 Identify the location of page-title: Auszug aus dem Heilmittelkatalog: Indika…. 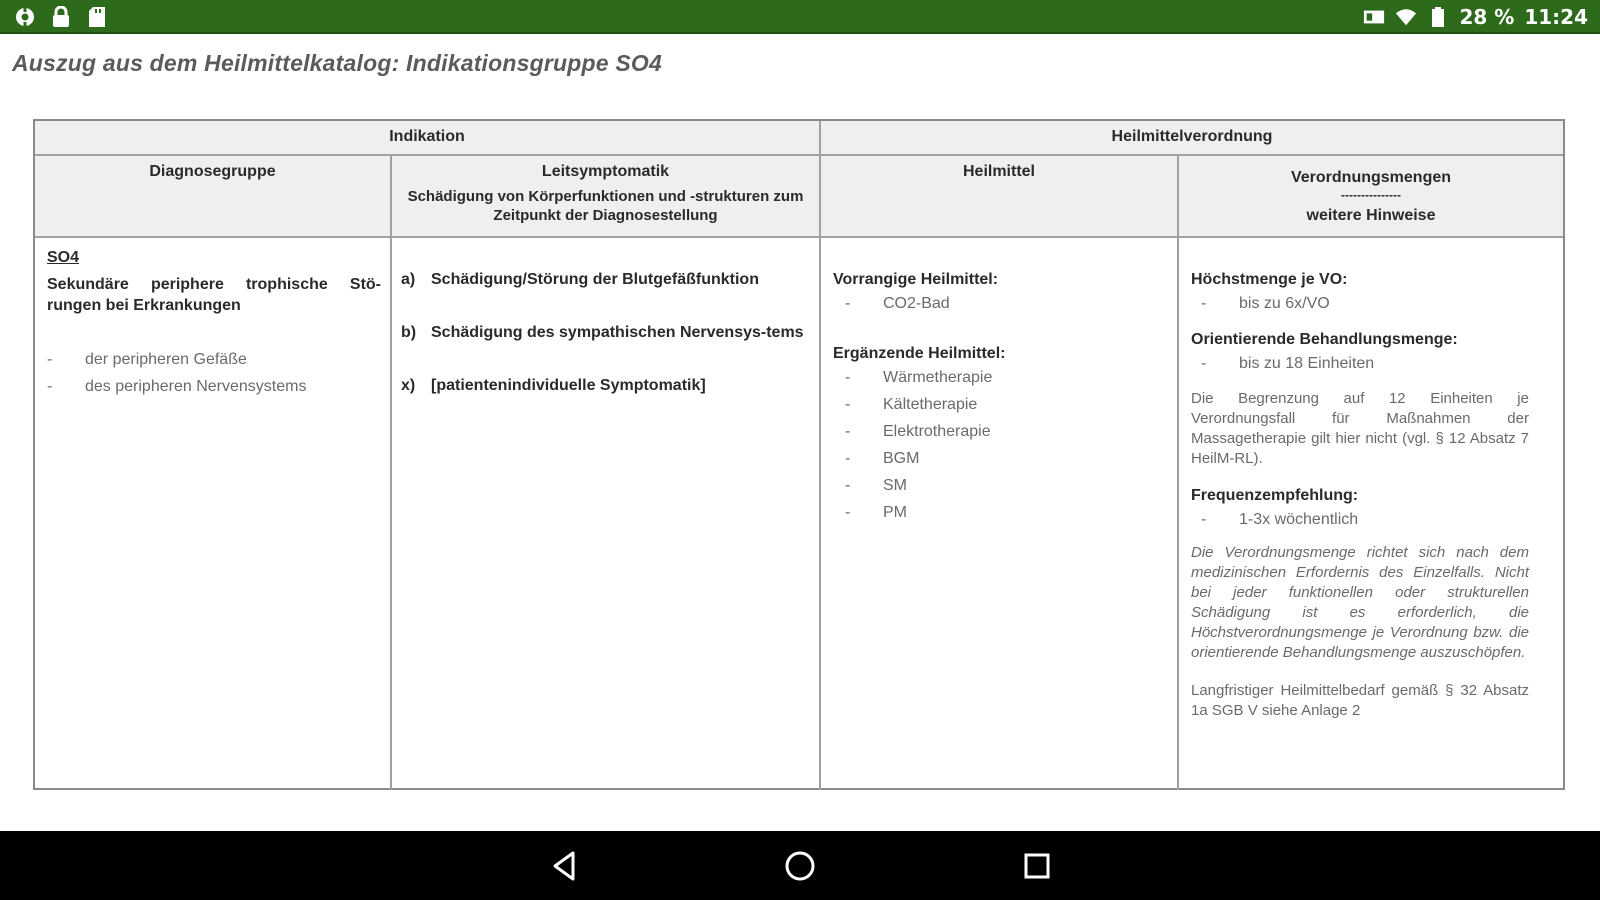
(337, 63).